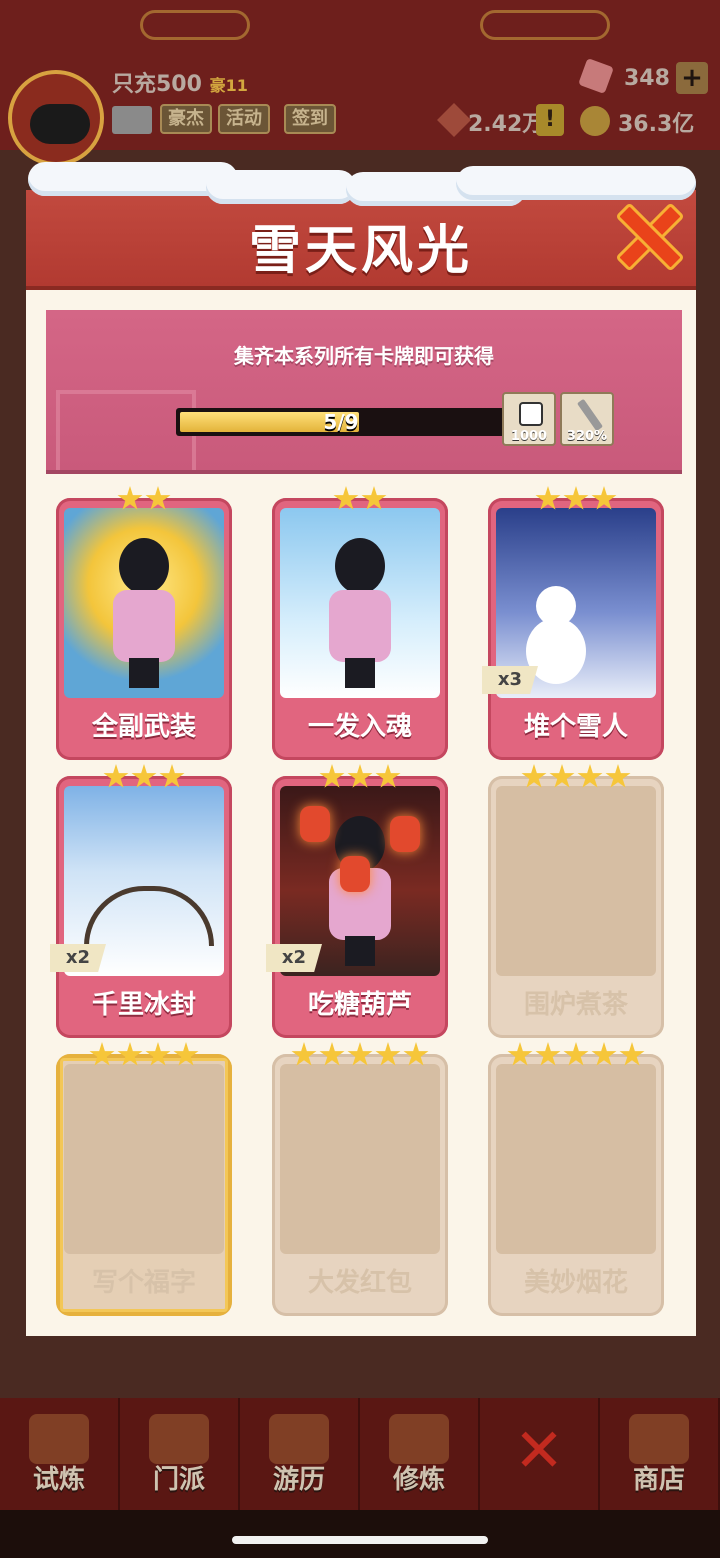  Describe the element at coordinates (660, 1454) in the screenshot. I see `tab-shop: 商店` at that location.